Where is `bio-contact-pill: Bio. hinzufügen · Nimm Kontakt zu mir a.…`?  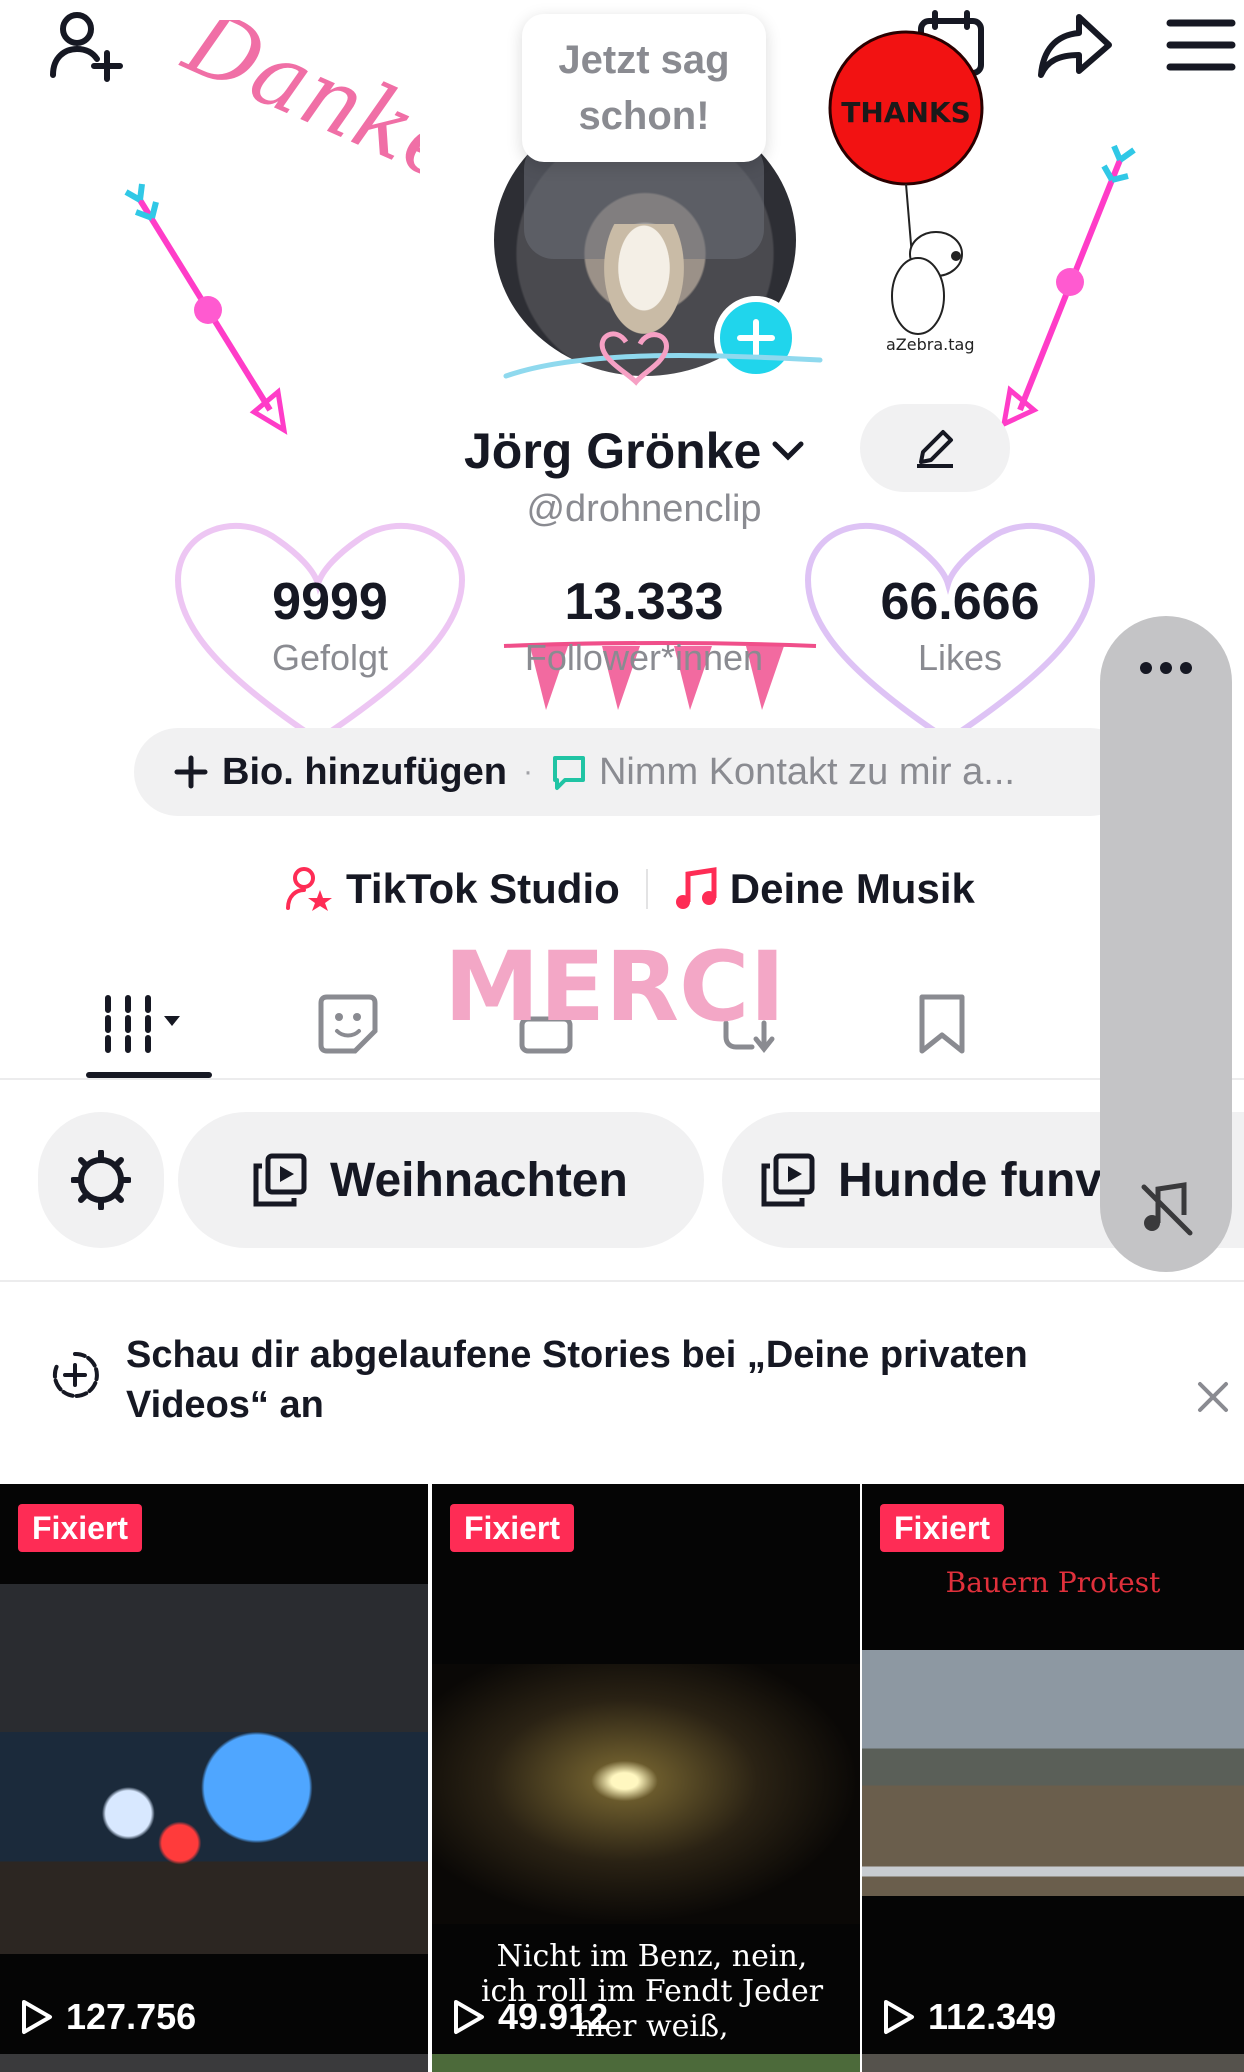 bio-contact-pill: Bio. hinzufügen · Nimm Kontakt zu mir a.… is located at coordinates (634, 772).